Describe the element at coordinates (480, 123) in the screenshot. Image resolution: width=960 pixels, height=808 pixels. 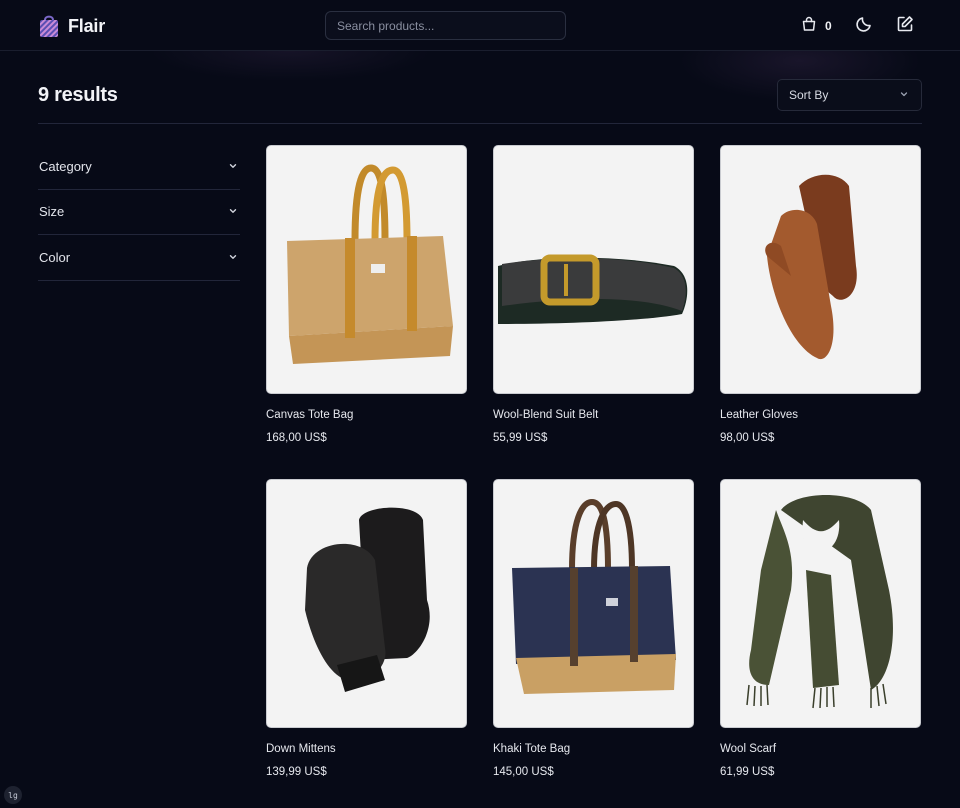
I see `toolbar-divider` at that location.